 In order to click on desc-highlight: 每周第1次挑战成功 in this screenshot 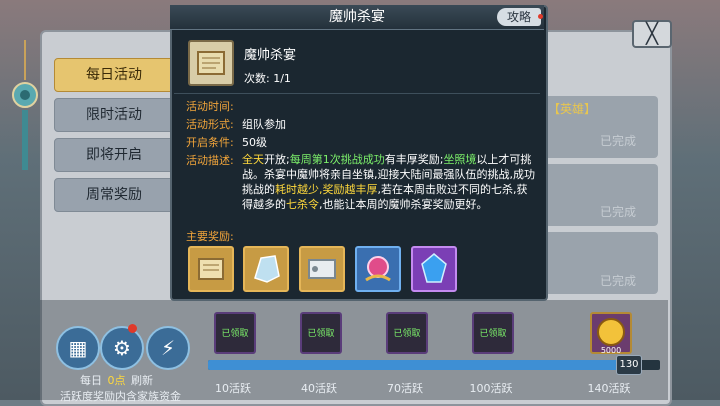, I will do `click(337, 159)`.